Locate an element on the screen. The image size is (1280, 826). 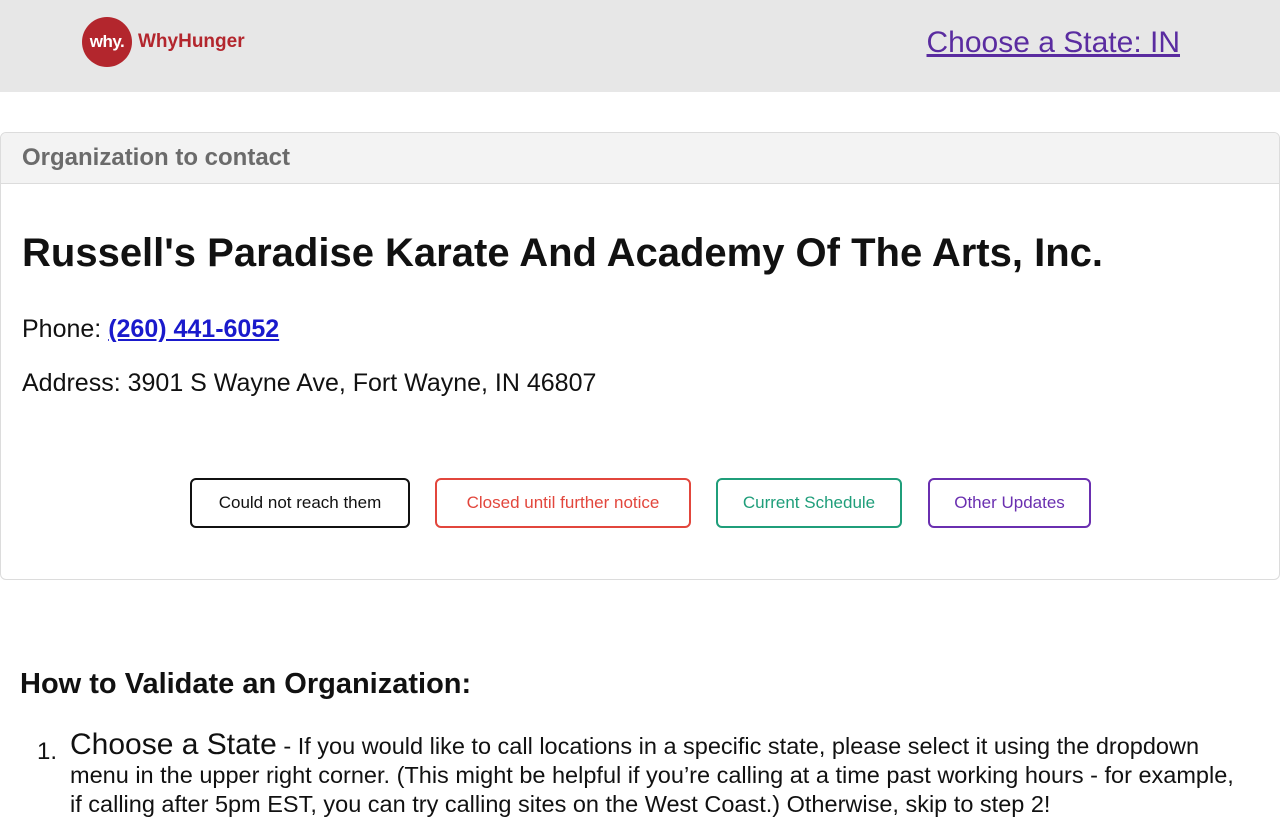
current-schedule-button: Current Schedule is located at coordinates (809, 503).